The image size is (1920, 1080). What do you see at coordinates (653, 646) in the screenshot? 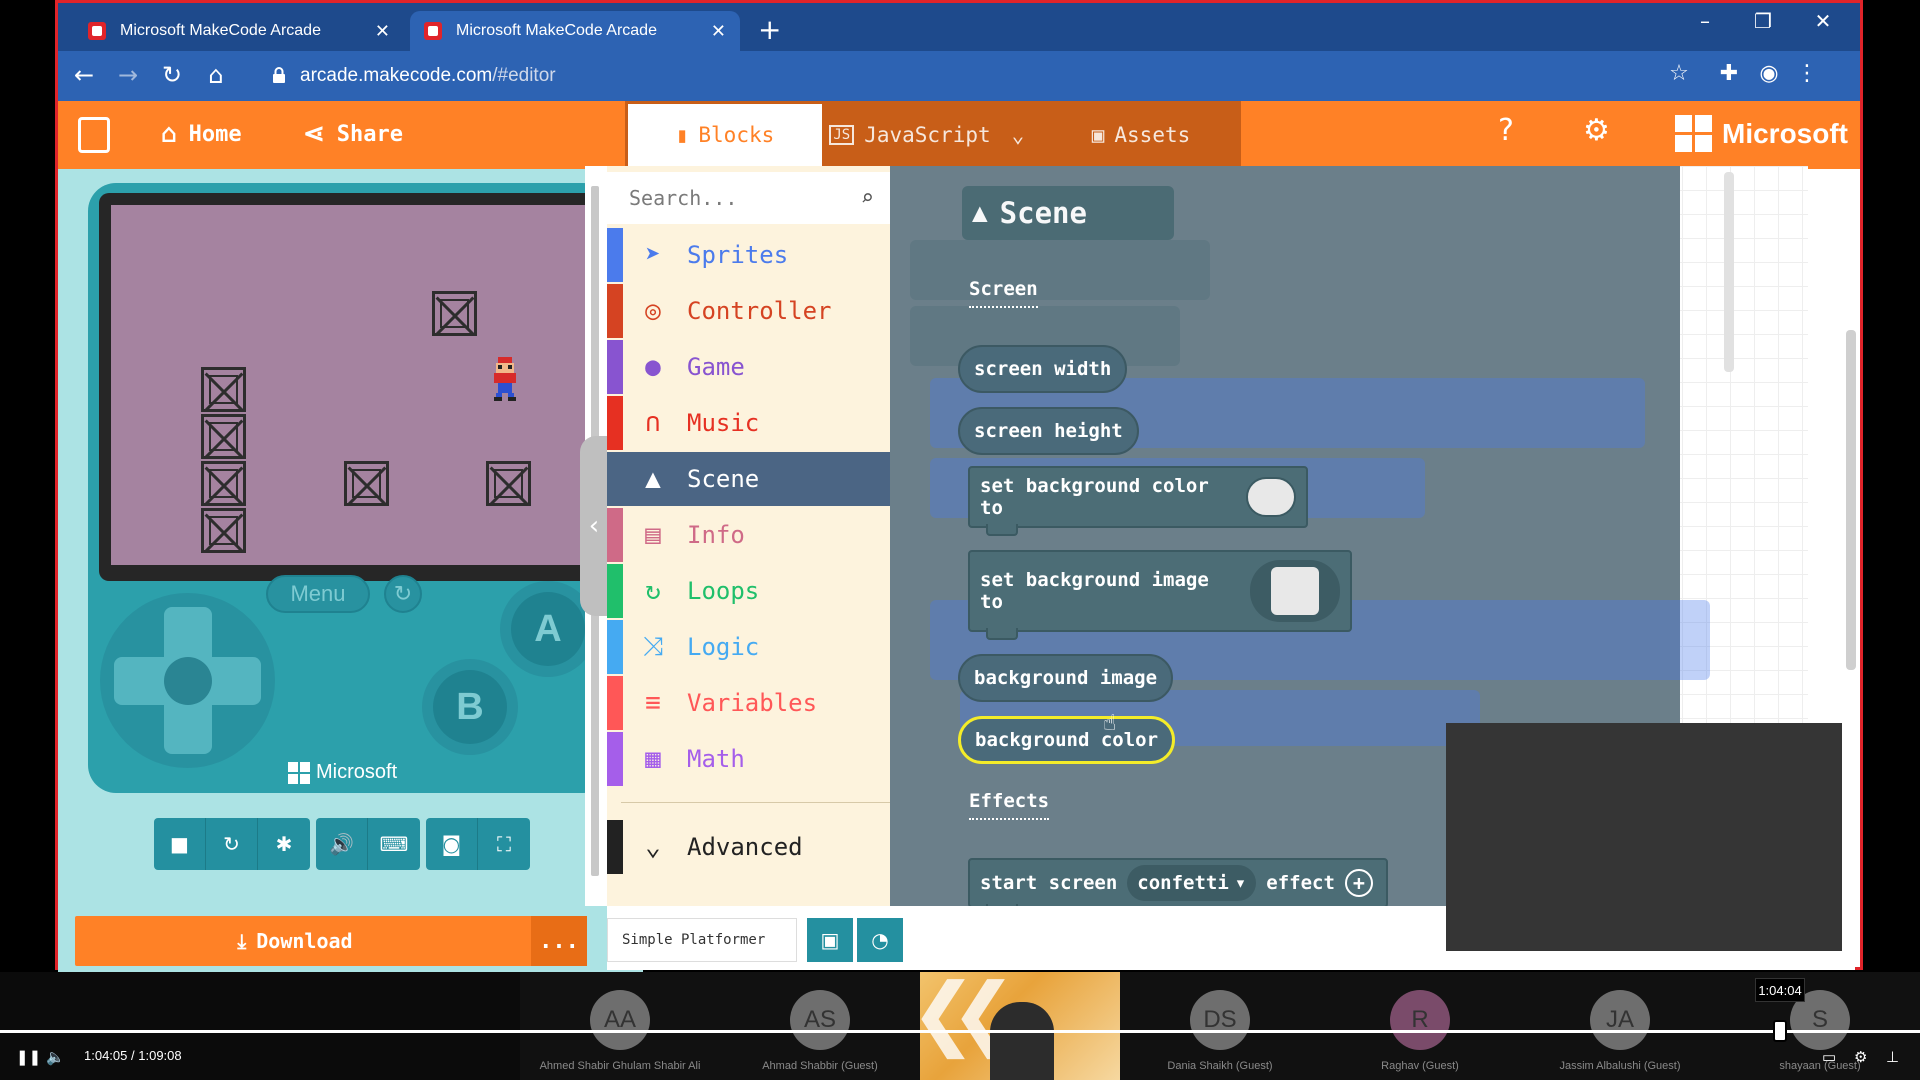
I see `shuffle-icon: ⤨` at bounding box center [653, 646].